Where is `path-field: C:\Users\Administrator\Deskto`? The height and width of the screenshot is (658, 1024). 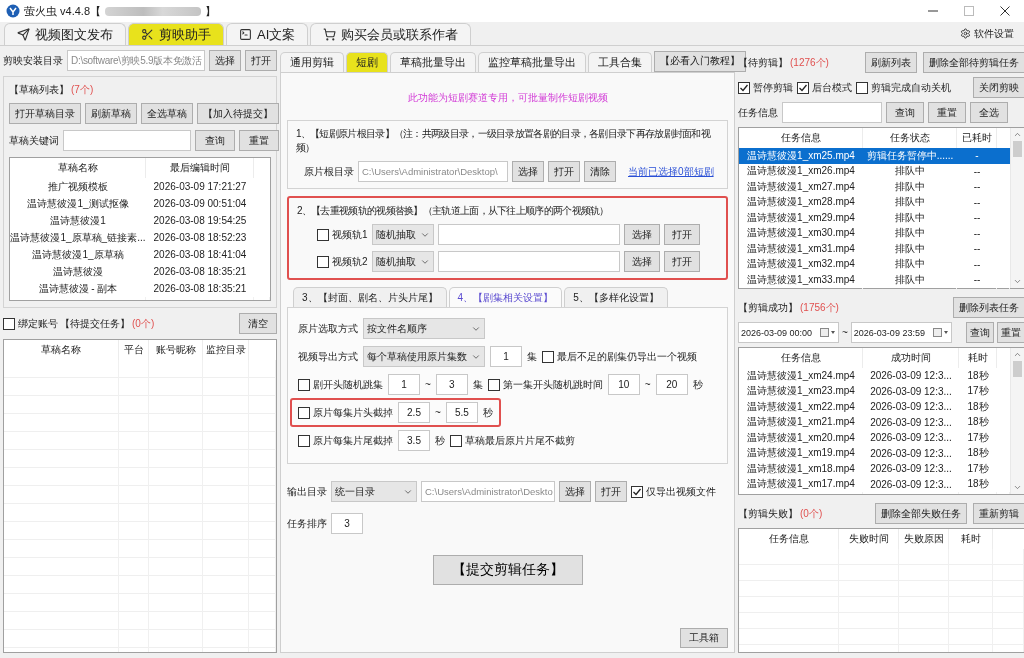
path-field: C:\Users\Administrator\Deskto is located at coordinates (488, 491).